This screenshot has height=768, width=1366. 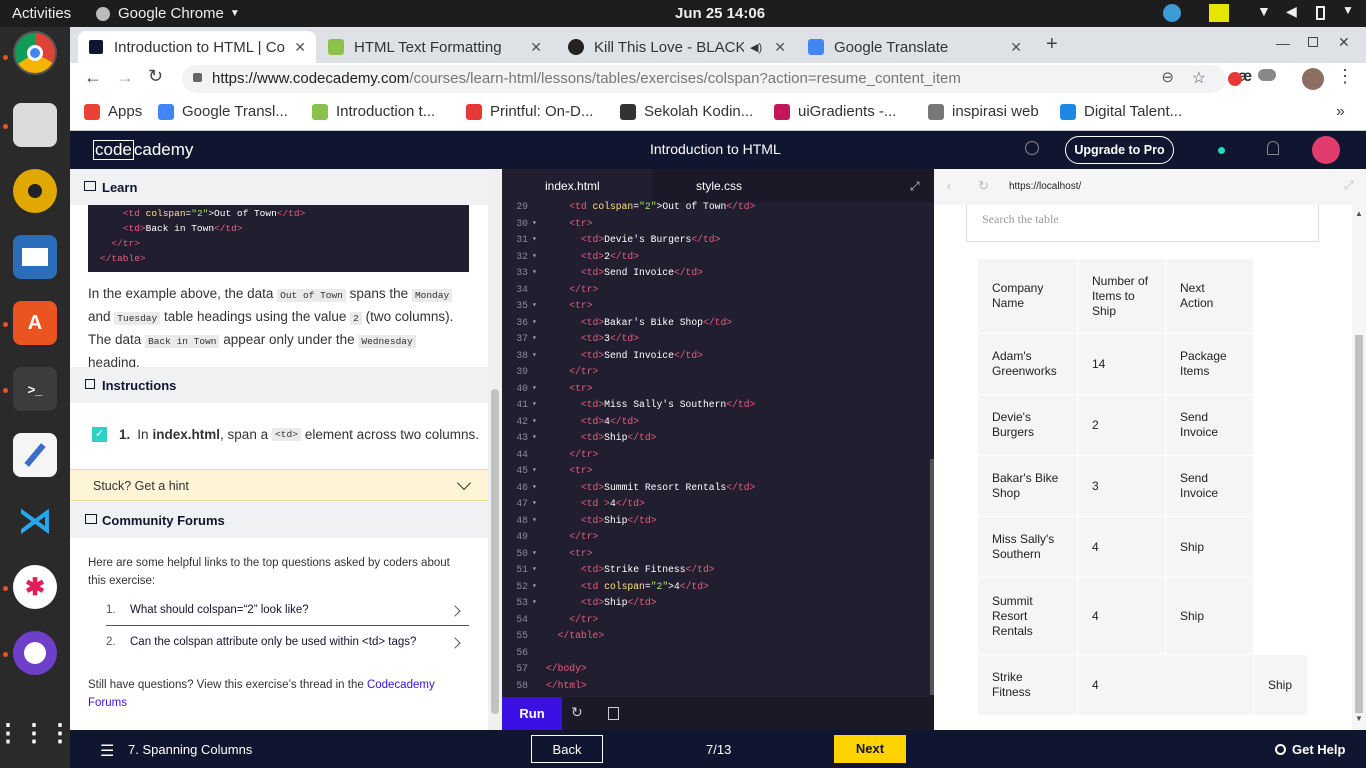 What do you see at coordinates (718, 389) in the screenshot?
I see `code-line: 40 ▾ <tr>` at bounding box center [718, 389].